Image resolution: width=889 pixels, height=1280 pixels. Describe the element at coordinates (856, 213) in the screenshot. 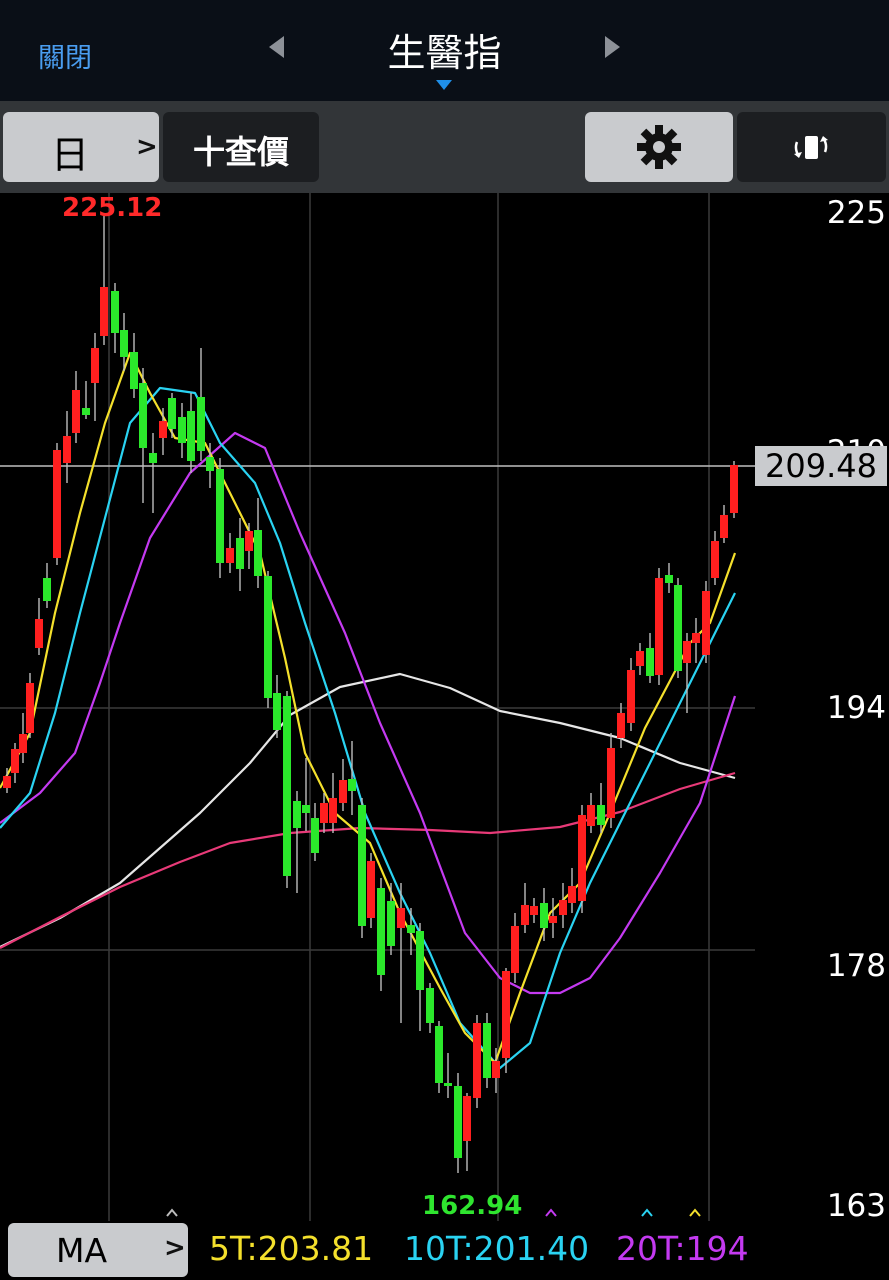

I see `y-tick: 225` at that location.